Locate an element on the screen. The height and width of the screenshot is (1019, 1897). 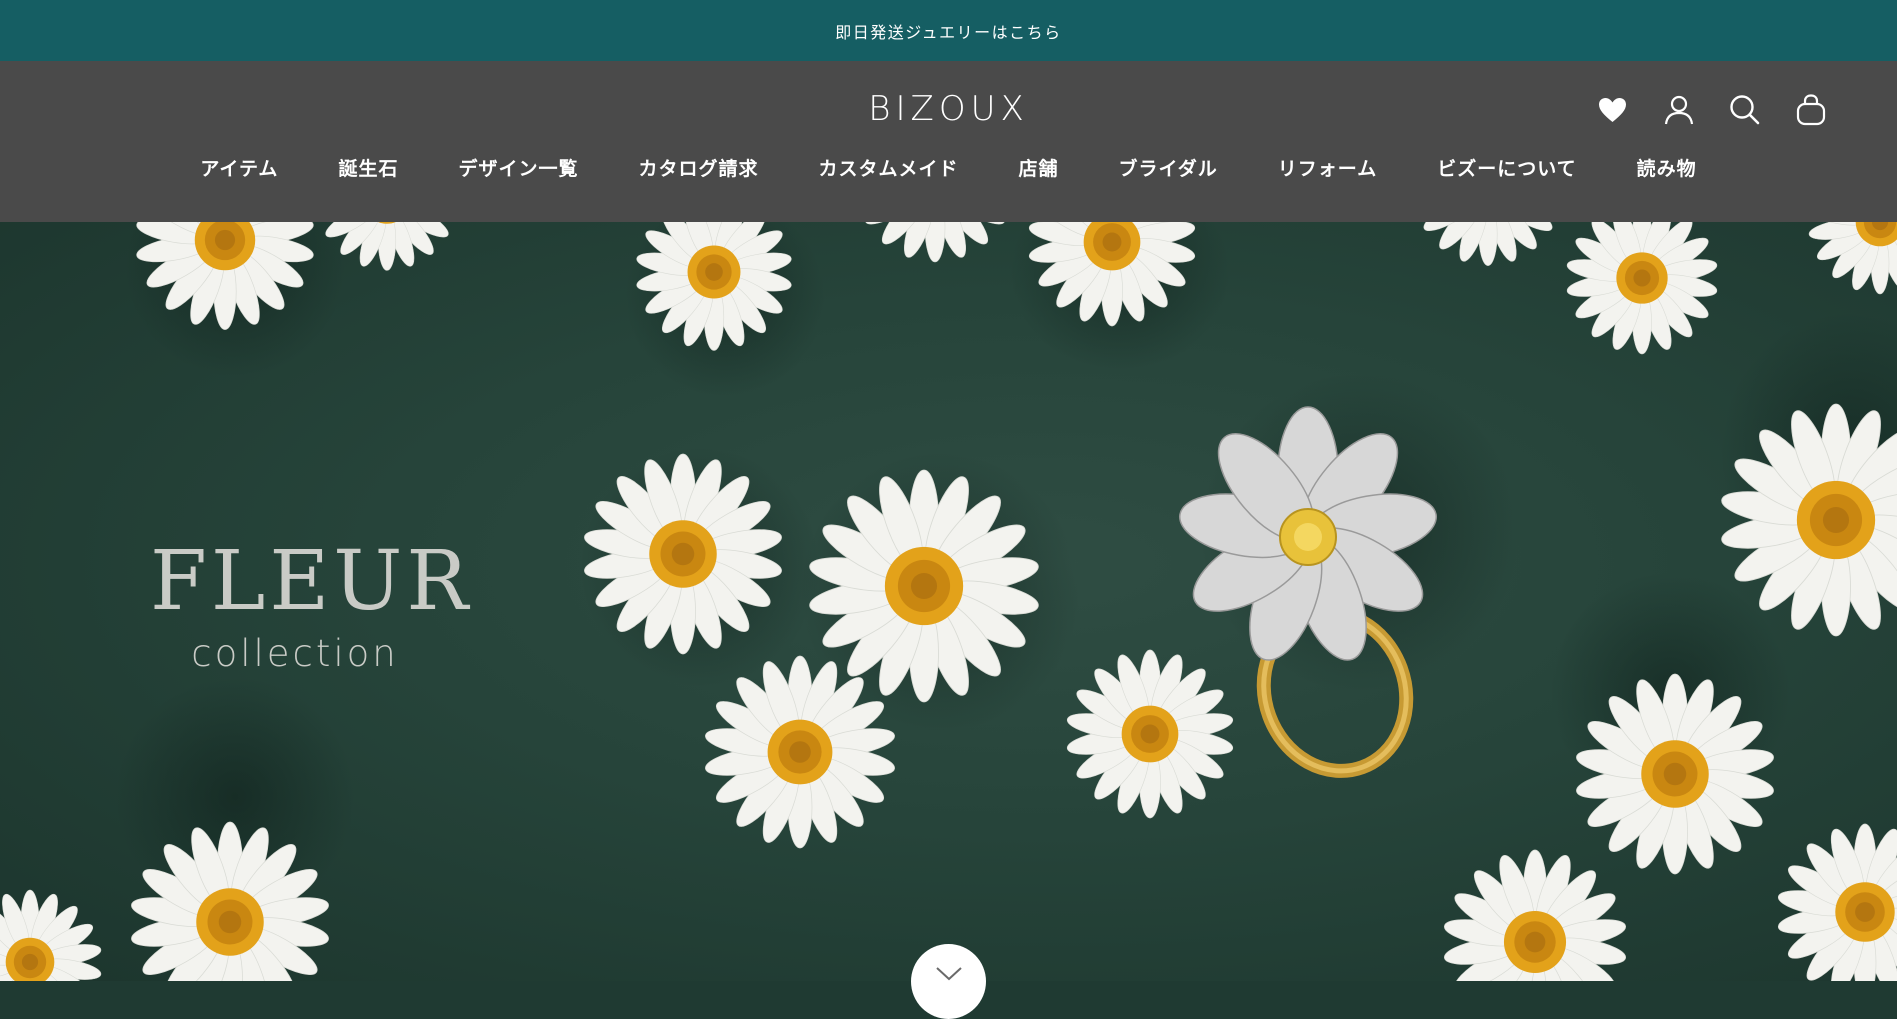
nav-item-stores: 店舗 is located at coordinates (1039, 169).